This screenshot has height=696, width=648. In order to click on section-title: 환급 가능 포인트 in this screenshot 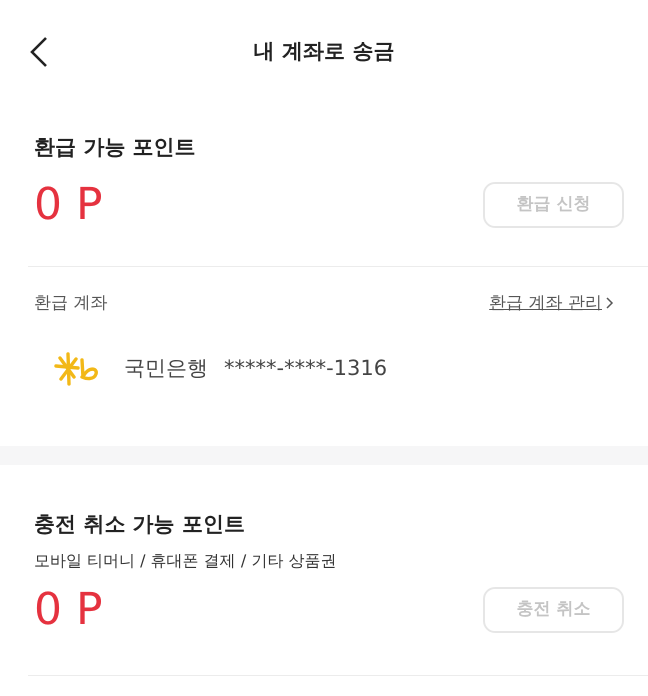, I will do `click(115, 147)`.